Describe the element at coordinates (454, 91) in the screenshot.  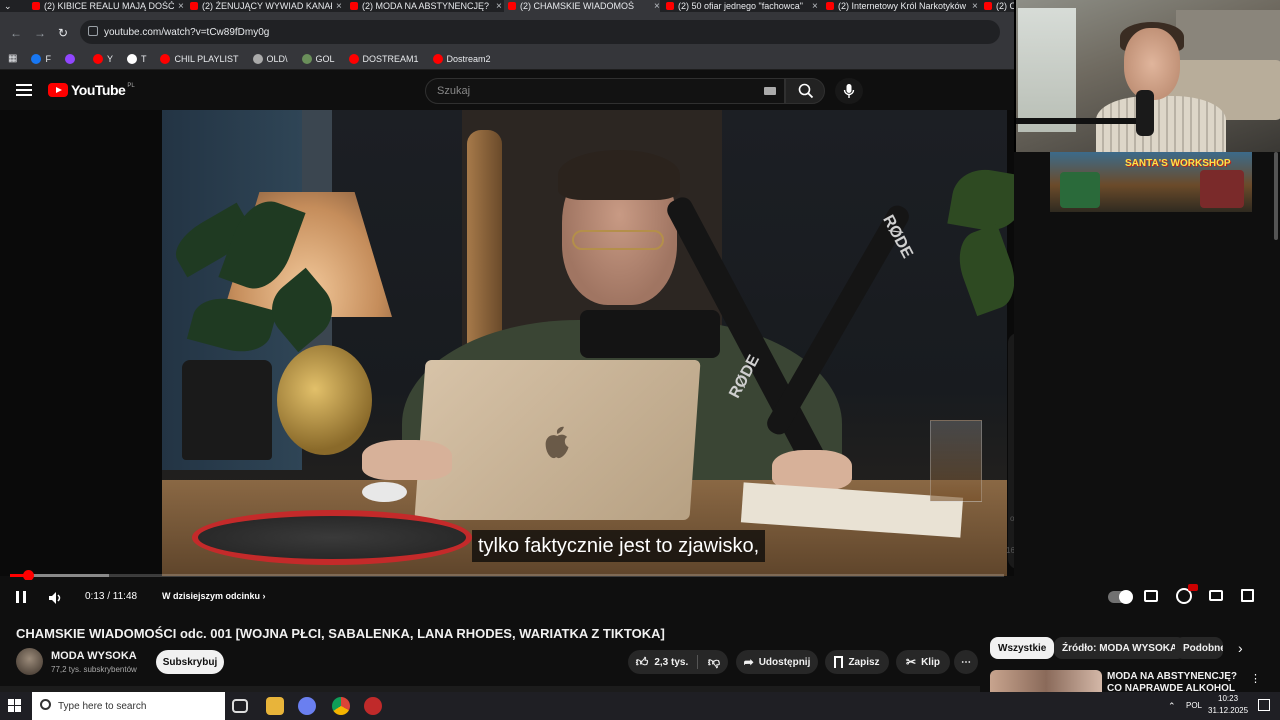
I see `search-placeholder: Szukaj` at that location.